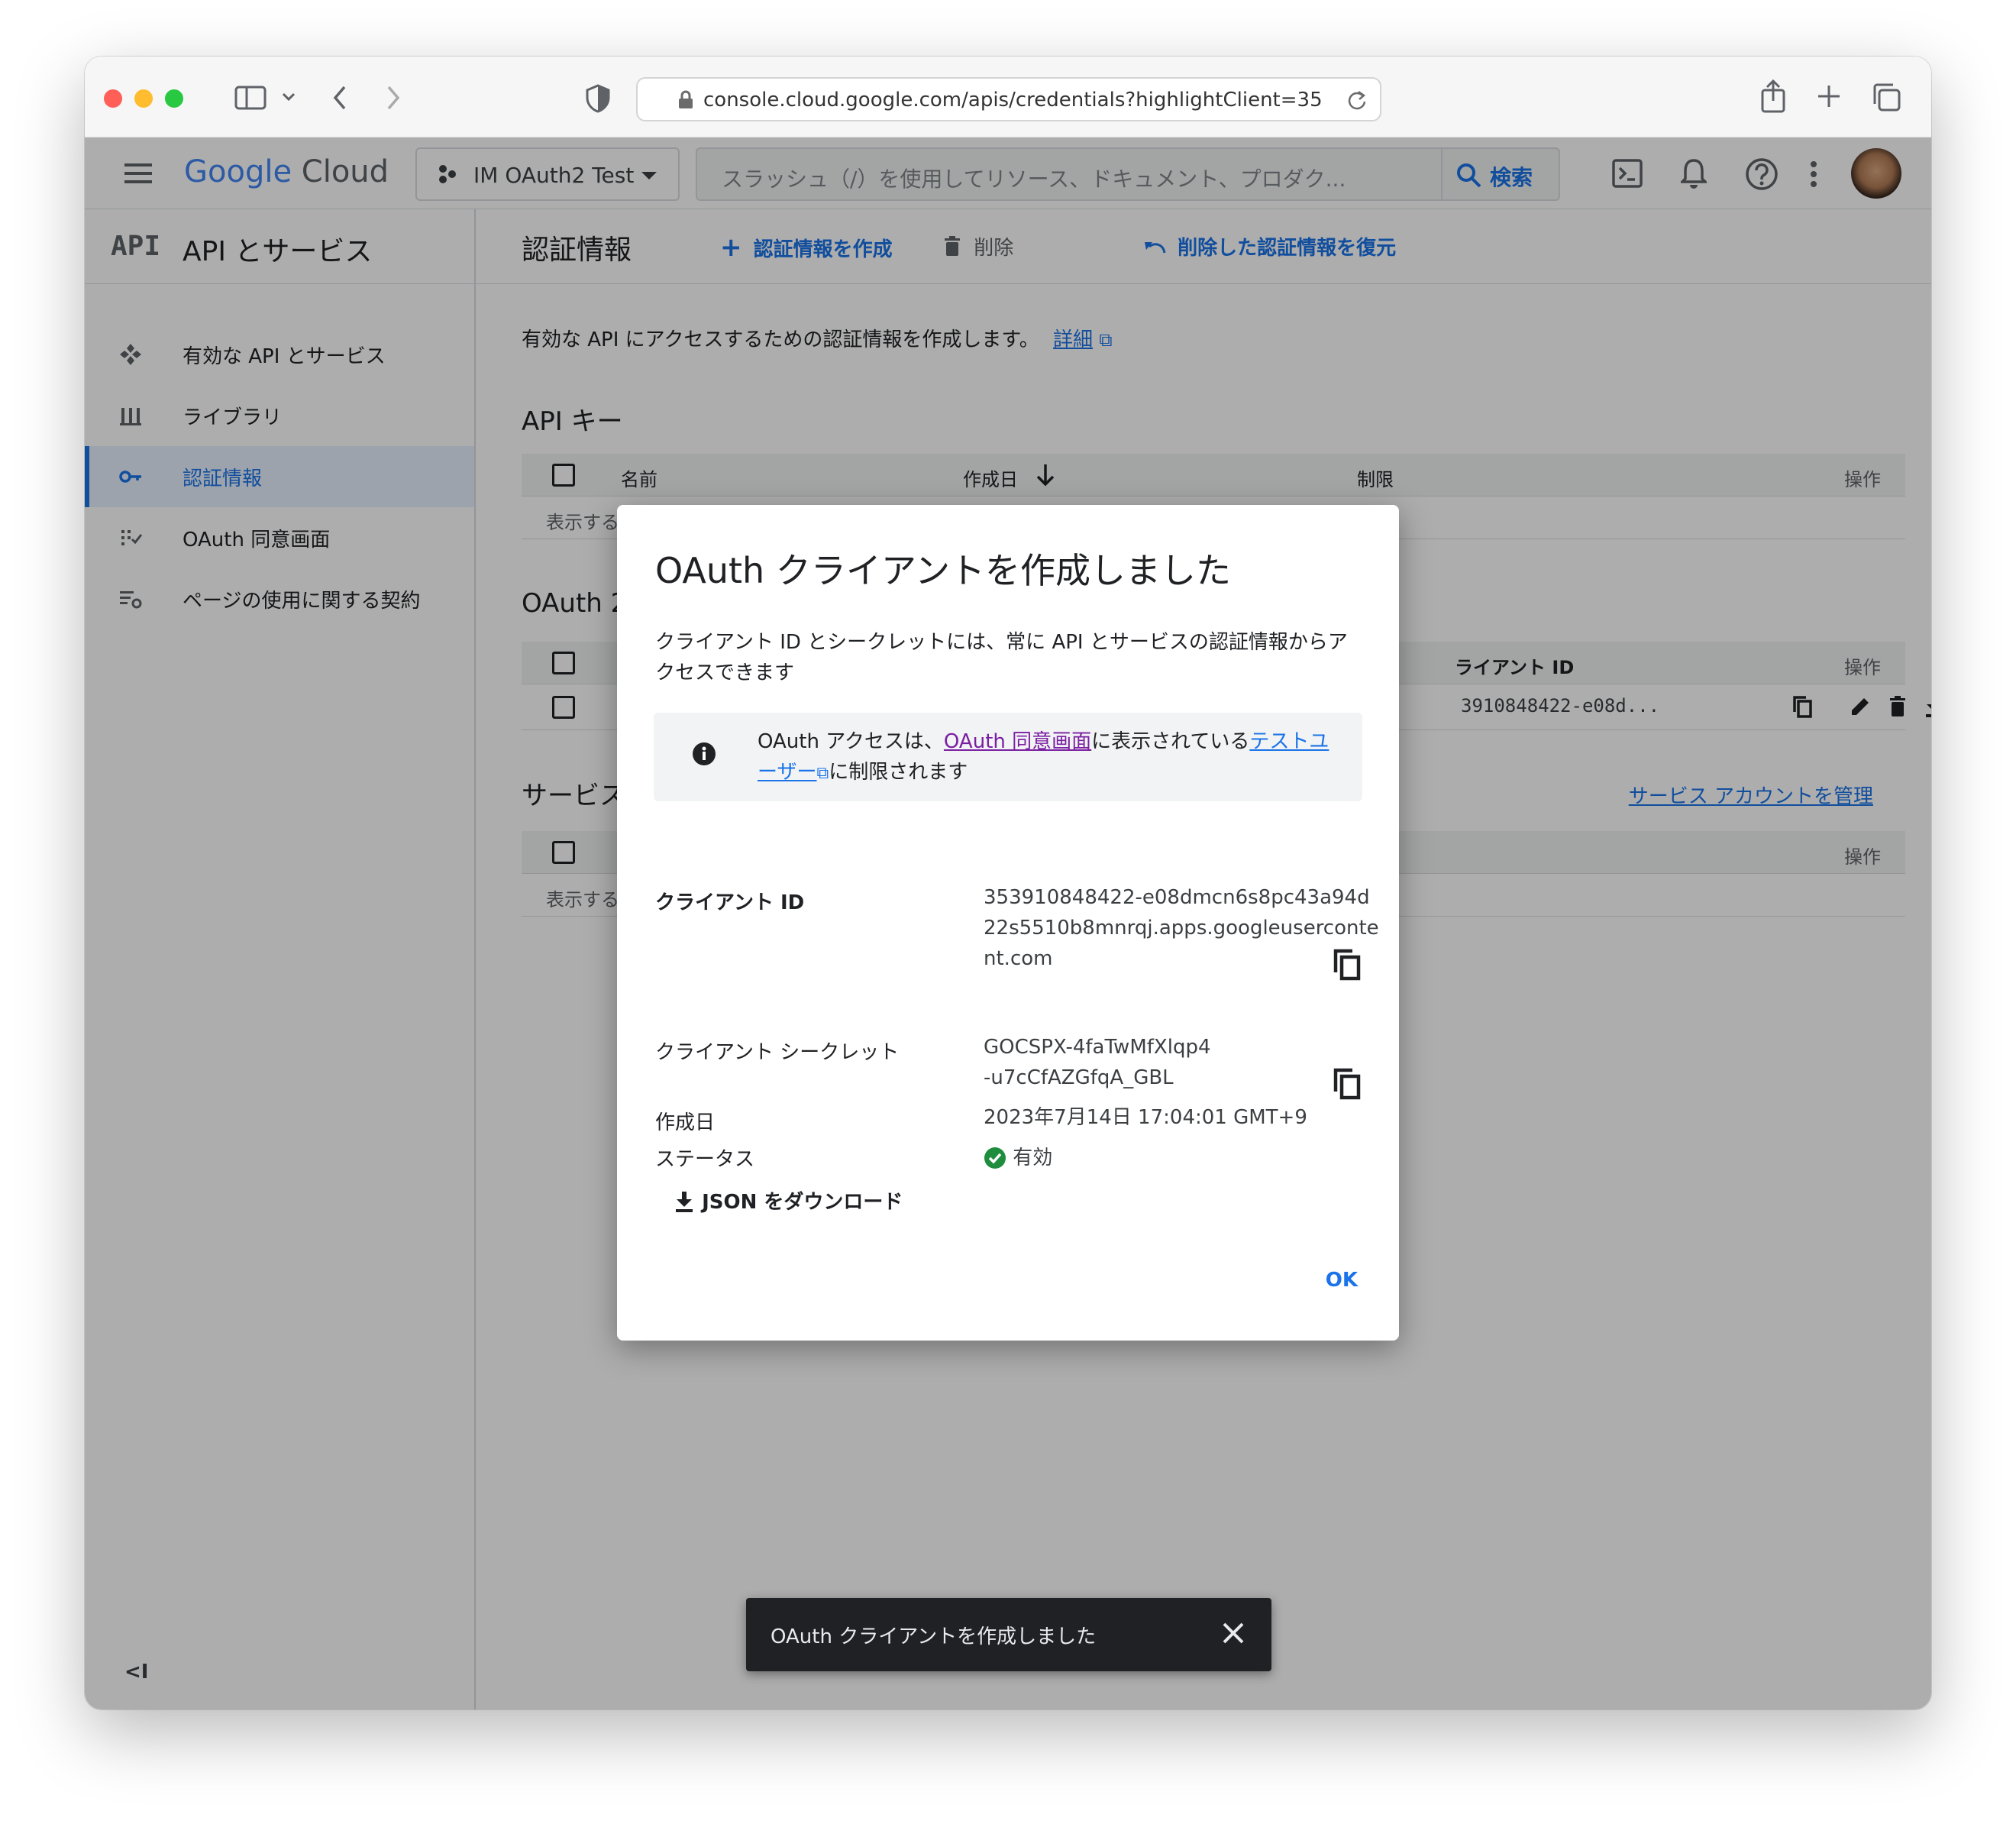 The image size is (2016, 1821). Describe the element at coordinates (943, 570) in the screenshot. I see `dialog-title: OAuth クライアントを作成しました` at that location.